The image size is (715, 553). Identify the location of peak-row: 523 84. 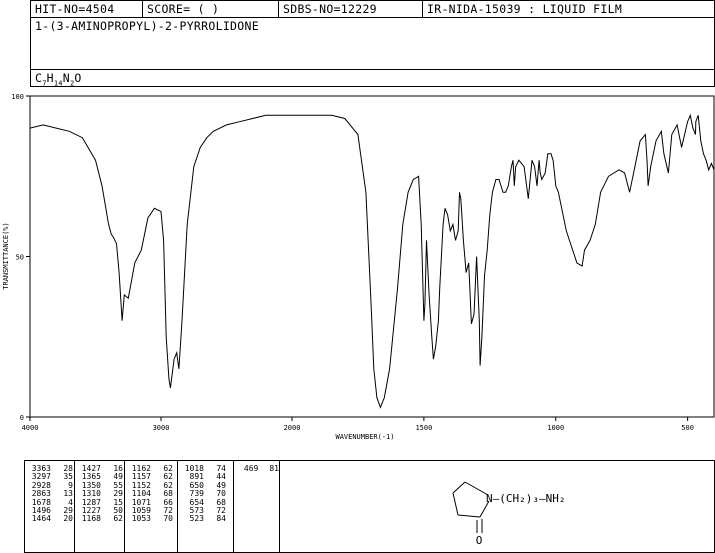
(205, 519).